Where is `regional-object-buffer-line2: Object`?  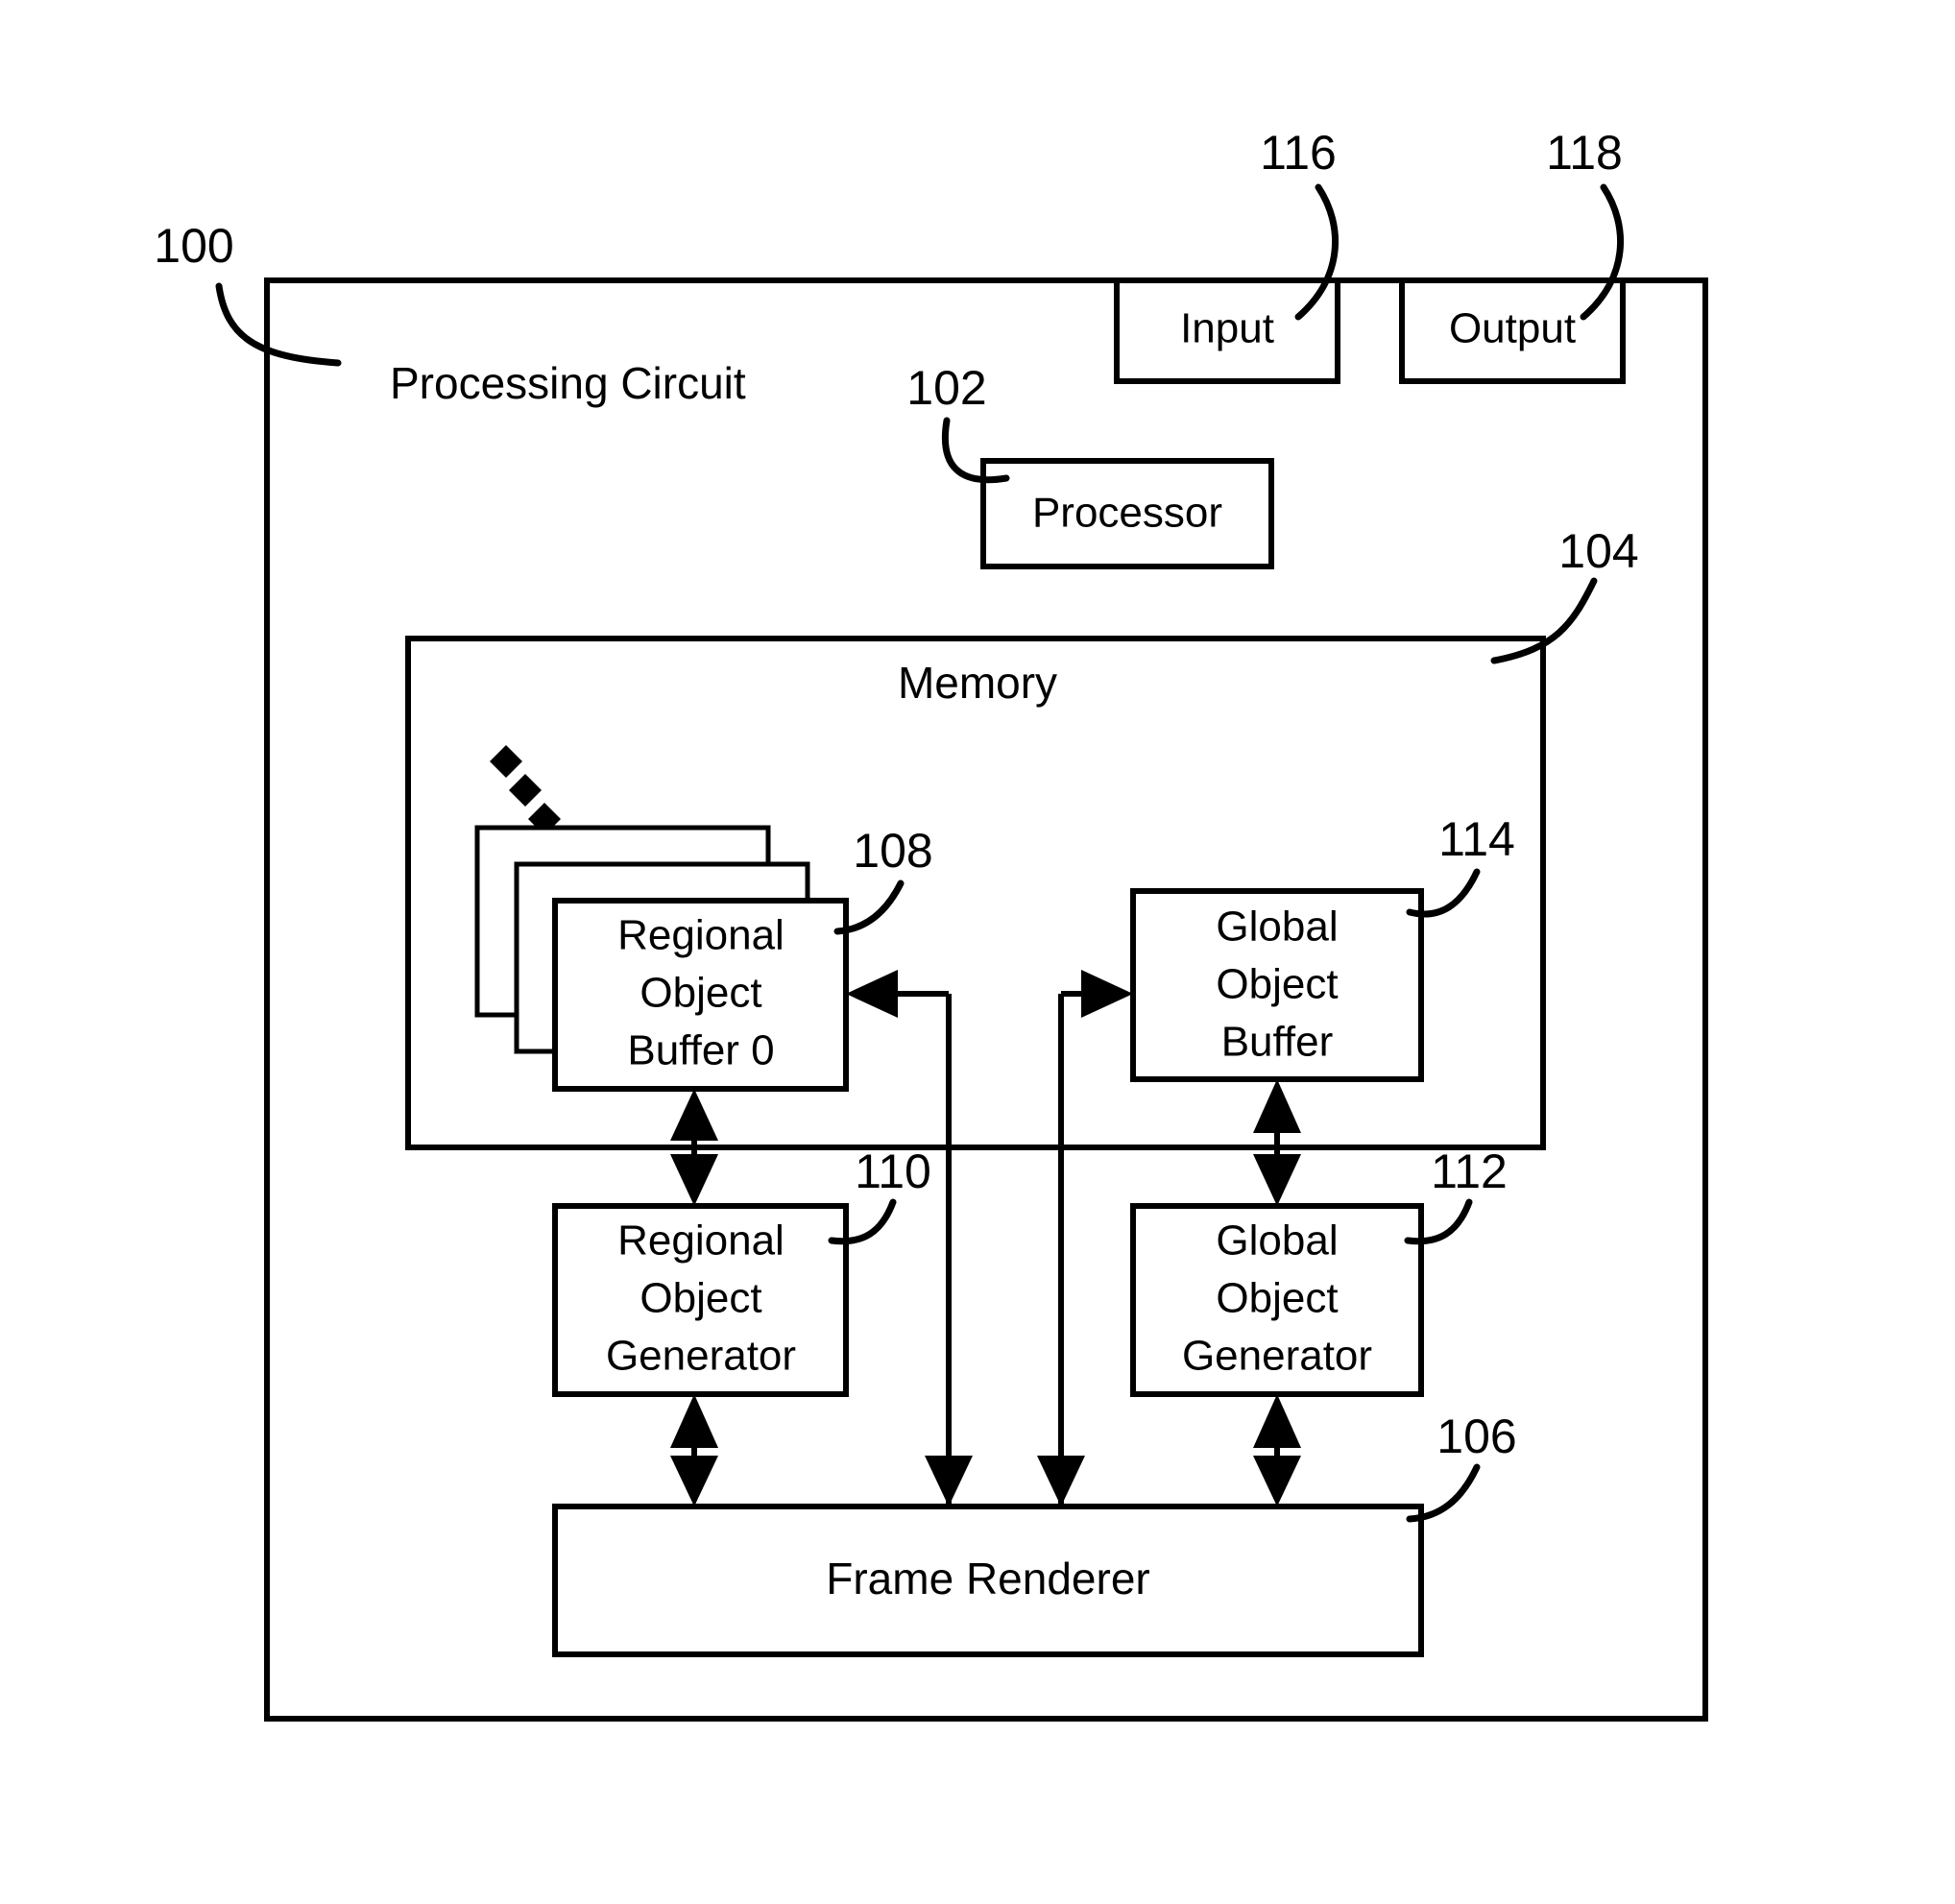 regional-object-buffer-line2: Object is located at coordinates (700, 993).